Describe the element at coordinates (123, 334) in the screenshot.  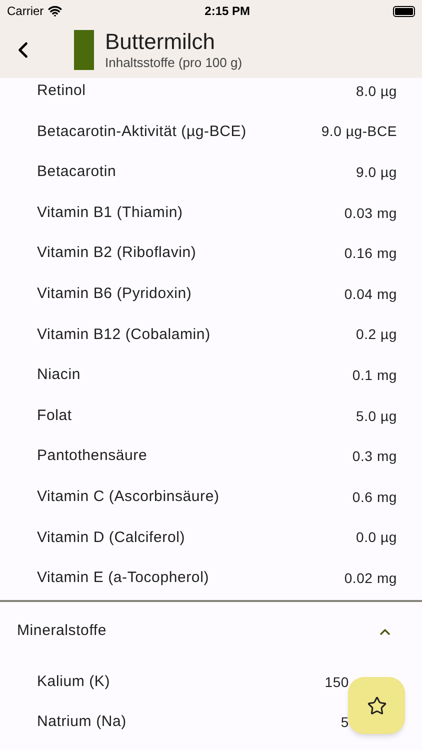
I see `nutrient-name: Vitamin B12 (Cobalamin)` at that location.